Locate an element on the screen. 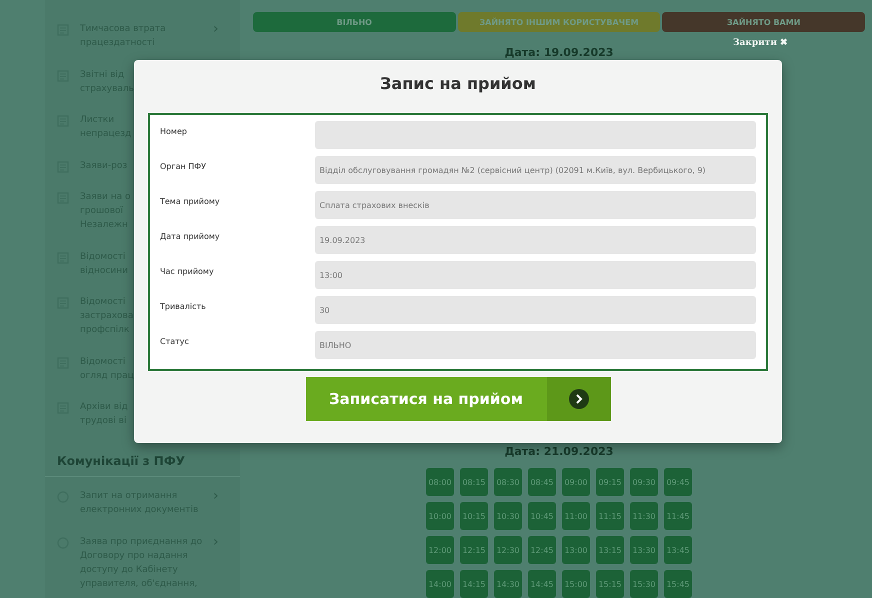 Image resolution: width=872 pixels, height=598 pixels. input-field: 19.09.2023 is located at coordinates (535, 240).